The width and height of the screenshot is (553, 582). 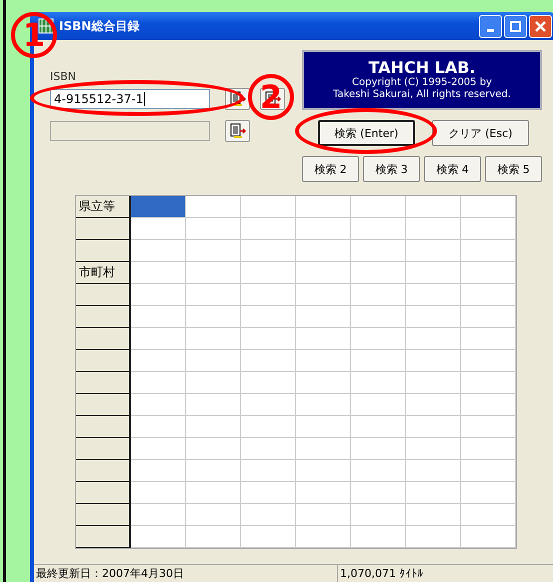 What do you see at coordinates (237, 131) in the screenshot?
I see `document-arrow-icon-button` at bounding box center [237, 131].